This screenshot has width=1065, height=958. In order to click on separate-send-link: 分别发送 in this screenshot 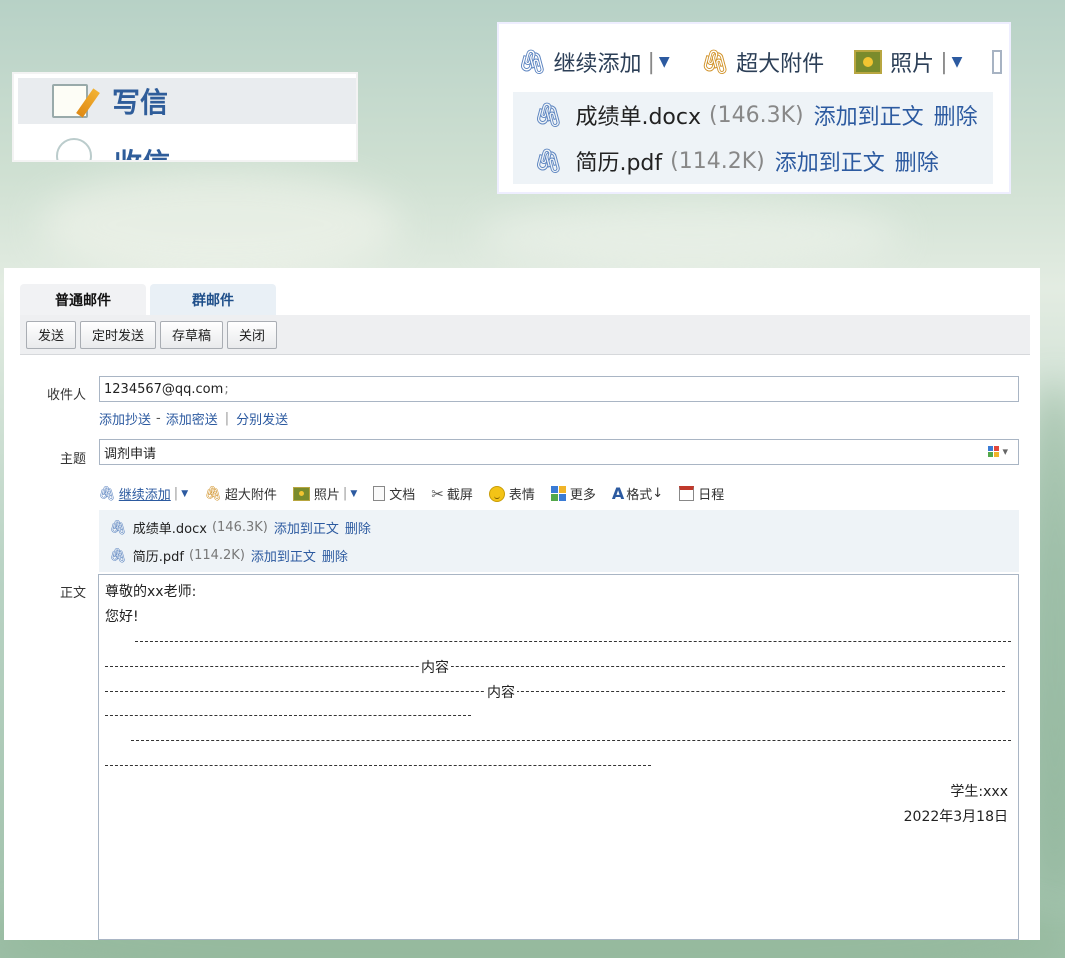, I will do `click(262, 418)`.